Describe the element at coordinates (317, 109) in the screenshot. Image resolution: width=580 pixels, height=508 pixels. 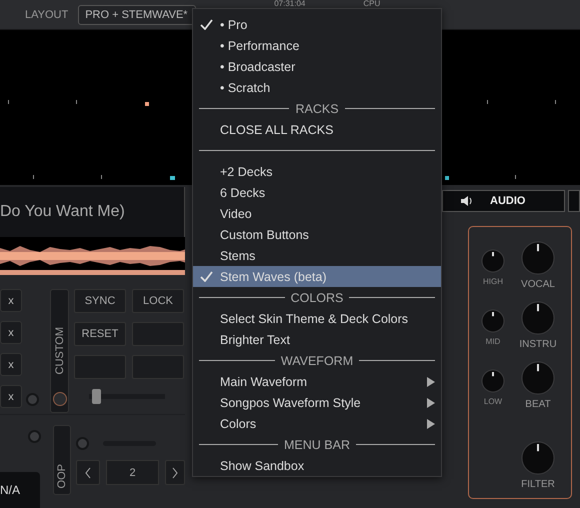
I see `section-header: RACKS` at that location.